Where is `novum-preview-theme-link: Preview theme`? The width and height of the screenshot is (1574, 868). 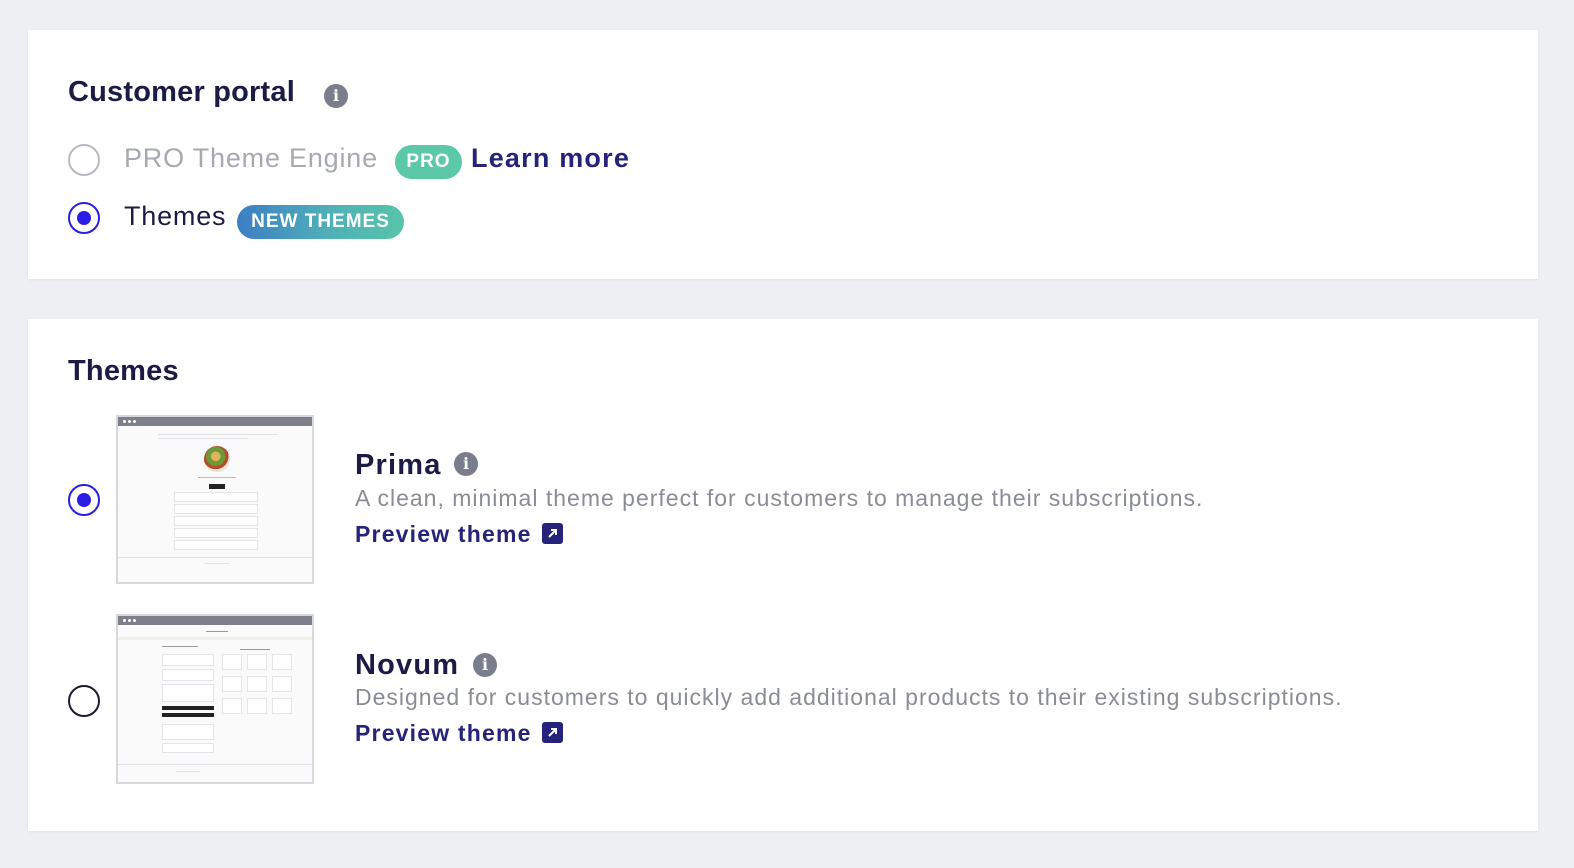
novum-preview-theme-link: Preview theme is located at coordinates (443, 733).